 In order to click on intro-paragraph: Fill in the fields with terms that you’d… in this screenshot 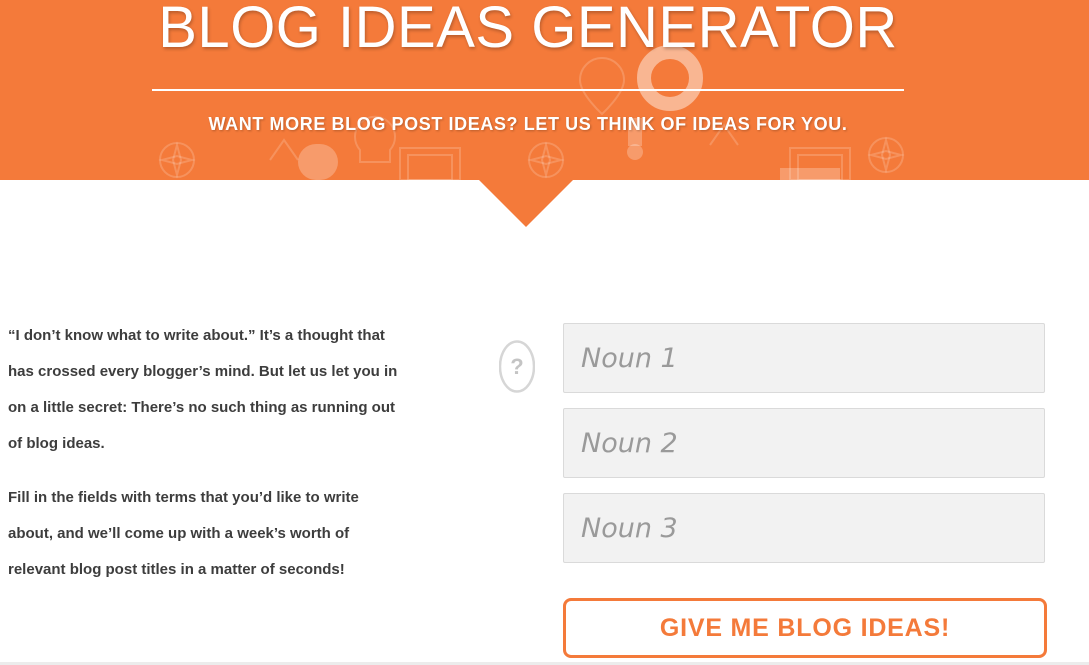, I will do `click(183, 533)`.